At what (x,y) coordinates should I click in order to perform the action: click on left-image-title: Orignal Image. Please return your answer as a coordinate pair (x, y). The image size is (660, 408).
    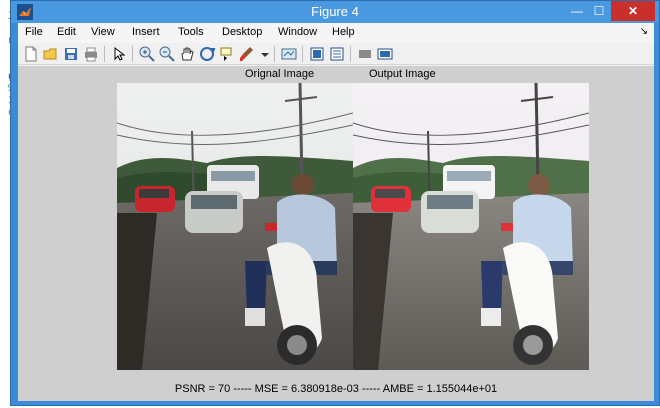
    Looking at the image, I should click on (280, 74).